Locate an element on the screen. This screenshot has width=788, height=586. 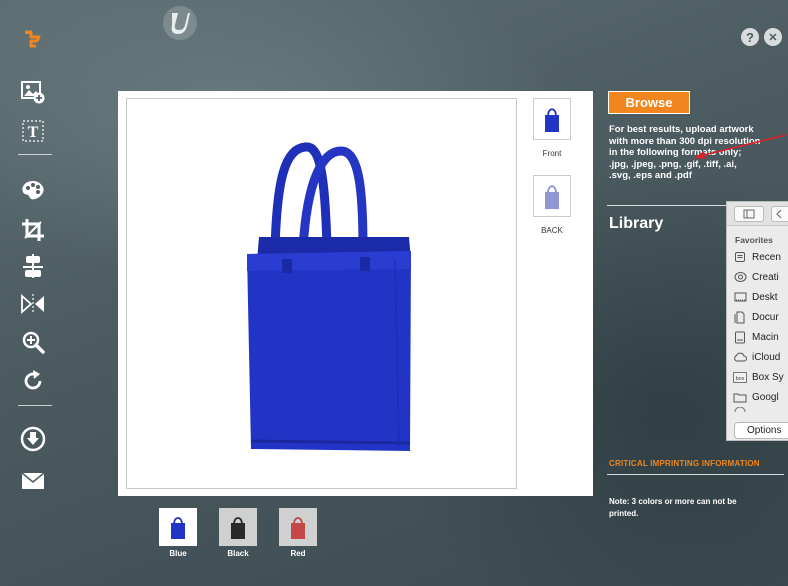
hard-drive-icon is located at coordinates (740, 337).